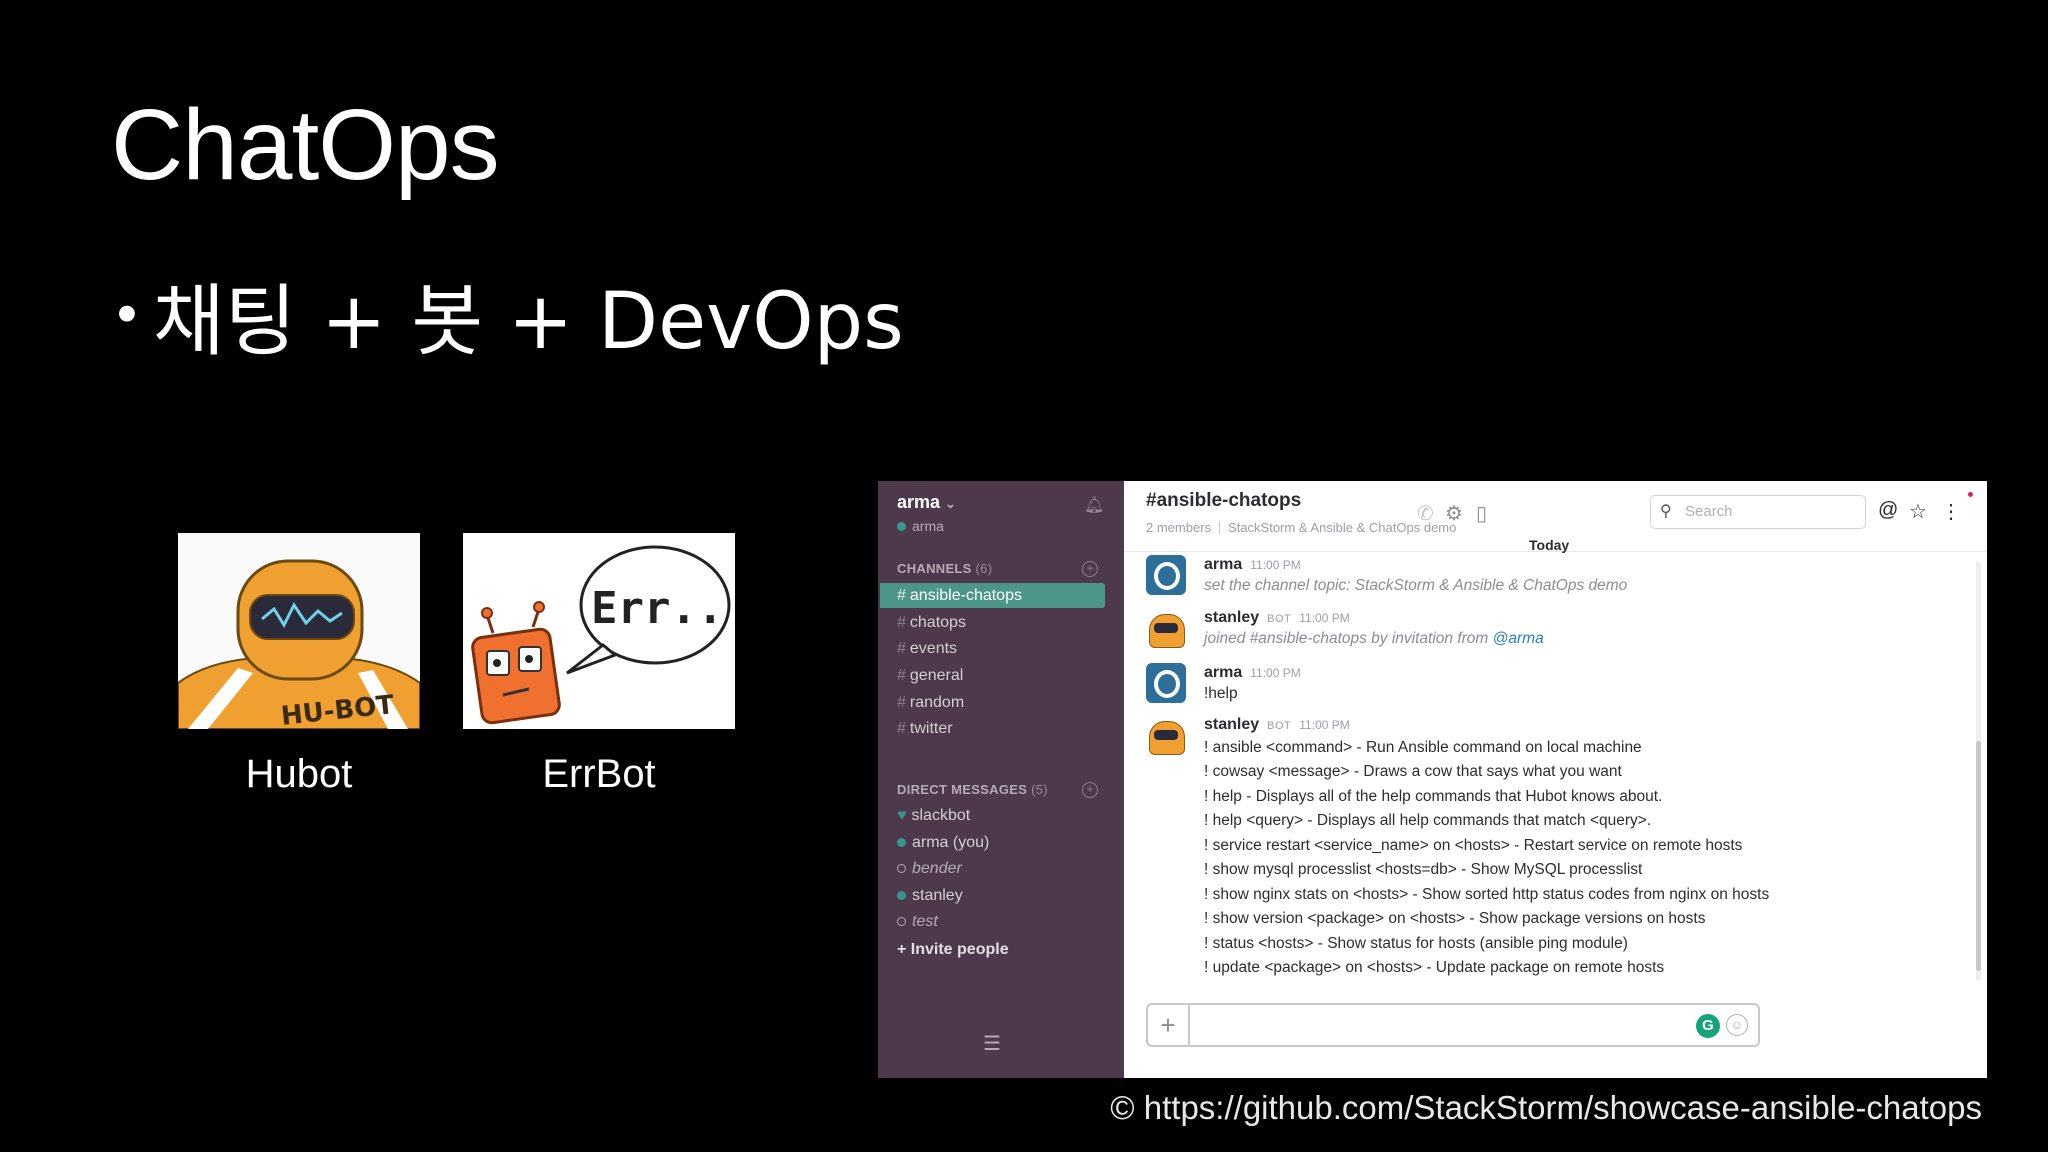  I want to click on dm-stanley: stanley, so click(930, 895).